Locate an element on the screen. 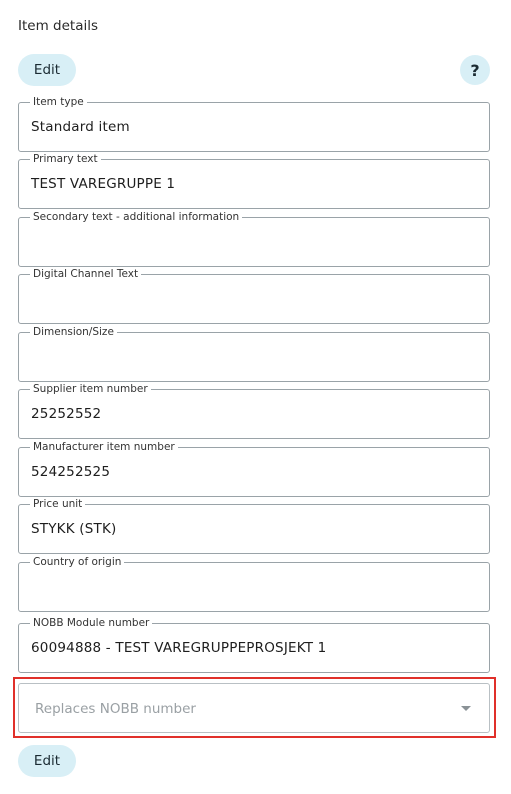 This screenshot has height=794, width=511. field-value: TEST VAREGRUPPE 1 is located at coordinates (103, 184).